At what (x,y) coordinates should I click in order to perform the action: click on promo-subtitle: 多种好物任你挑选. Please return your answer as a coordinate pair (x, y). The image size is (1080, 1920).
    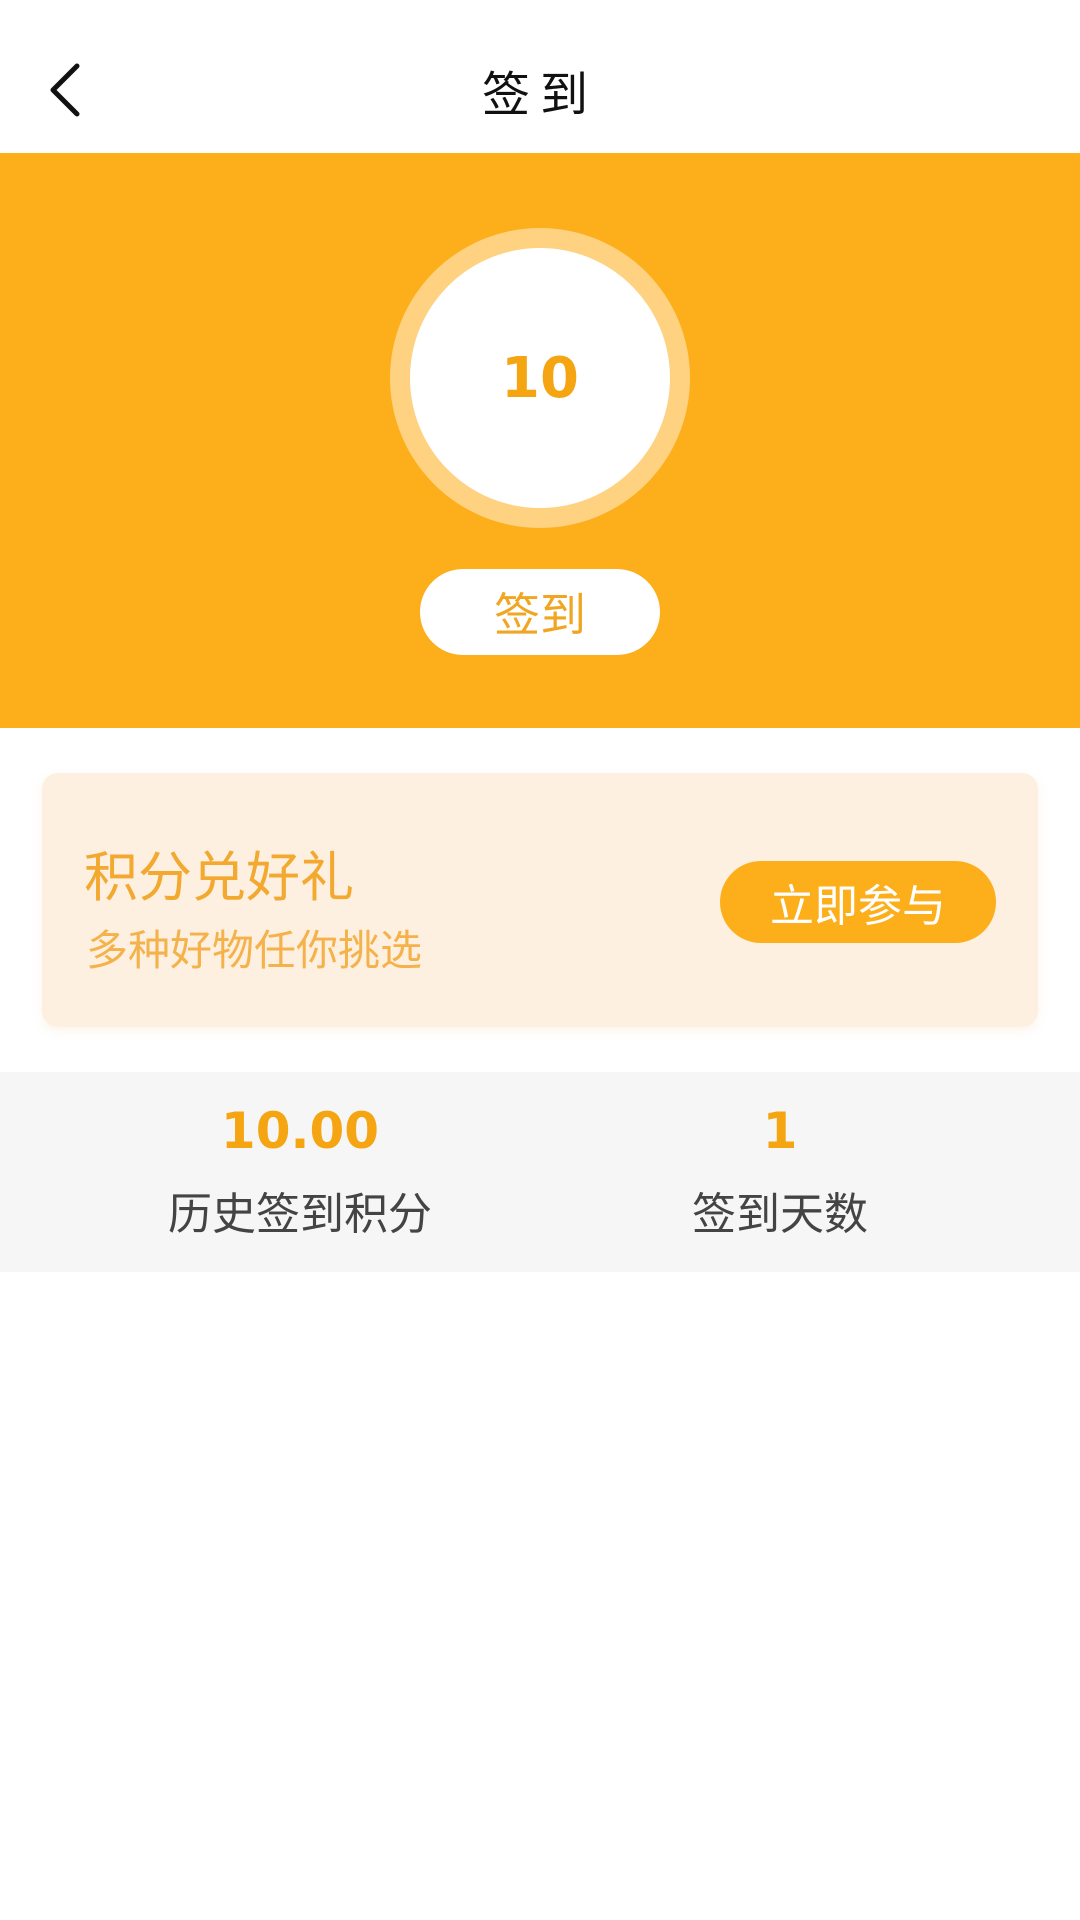
    Looking at the image, I should click on (254, 950).